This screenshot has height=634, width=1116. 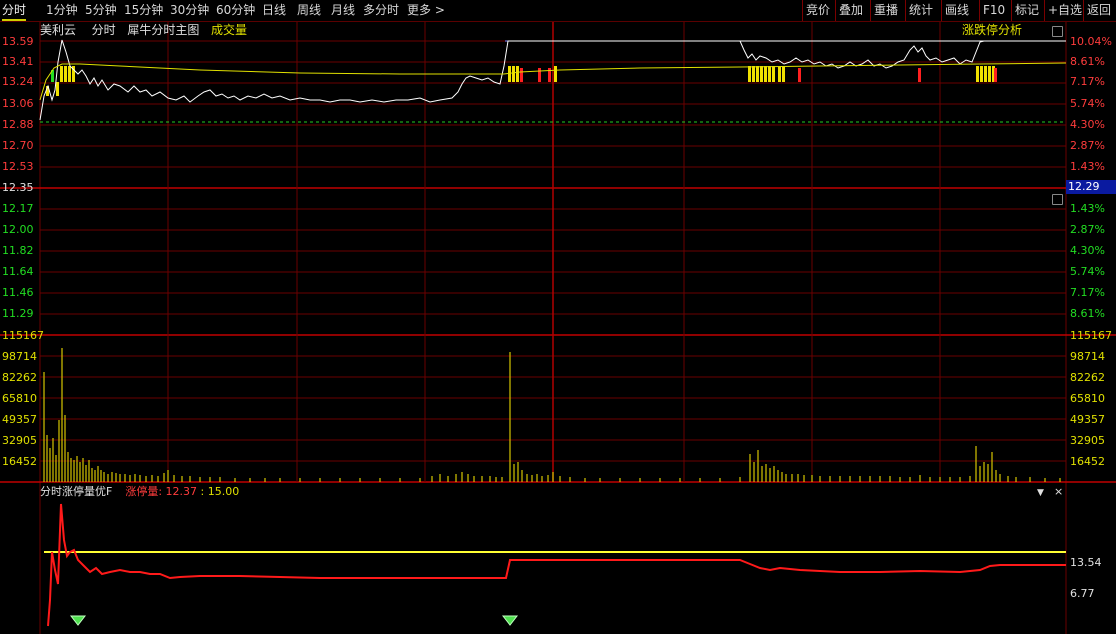 What do you see at coordinates (18, 166) in the screenshot?
I see `price-label-up: 12.53` at bounding box center [18, 166].